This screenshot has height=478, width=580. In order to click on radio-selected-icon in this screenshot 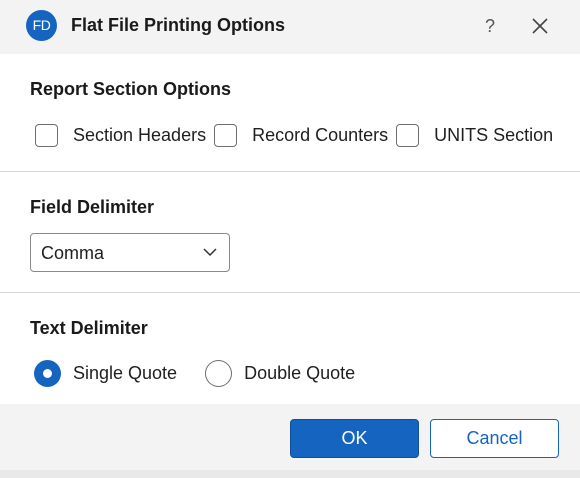, I will do `click(47, 373)`.